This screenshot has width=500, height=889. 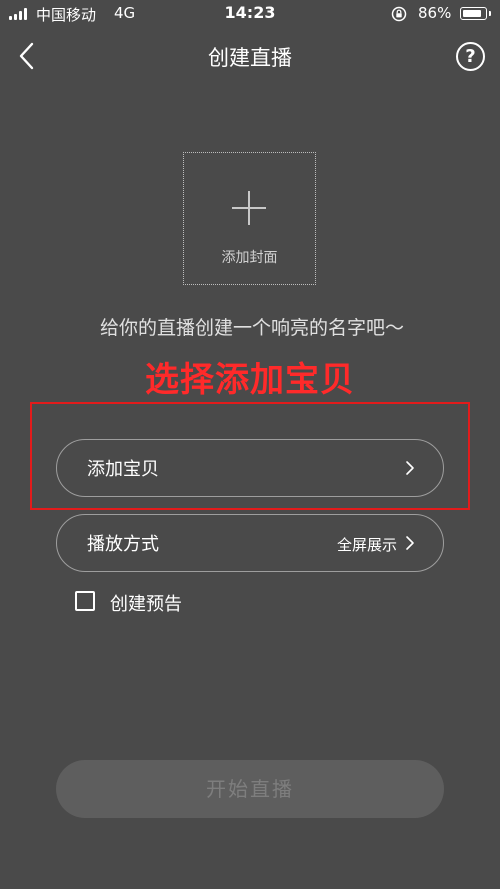 What do you see at coordinates (252, 328) in the screenshot?
I see `live-title-input` at bounding box center [252, 328].